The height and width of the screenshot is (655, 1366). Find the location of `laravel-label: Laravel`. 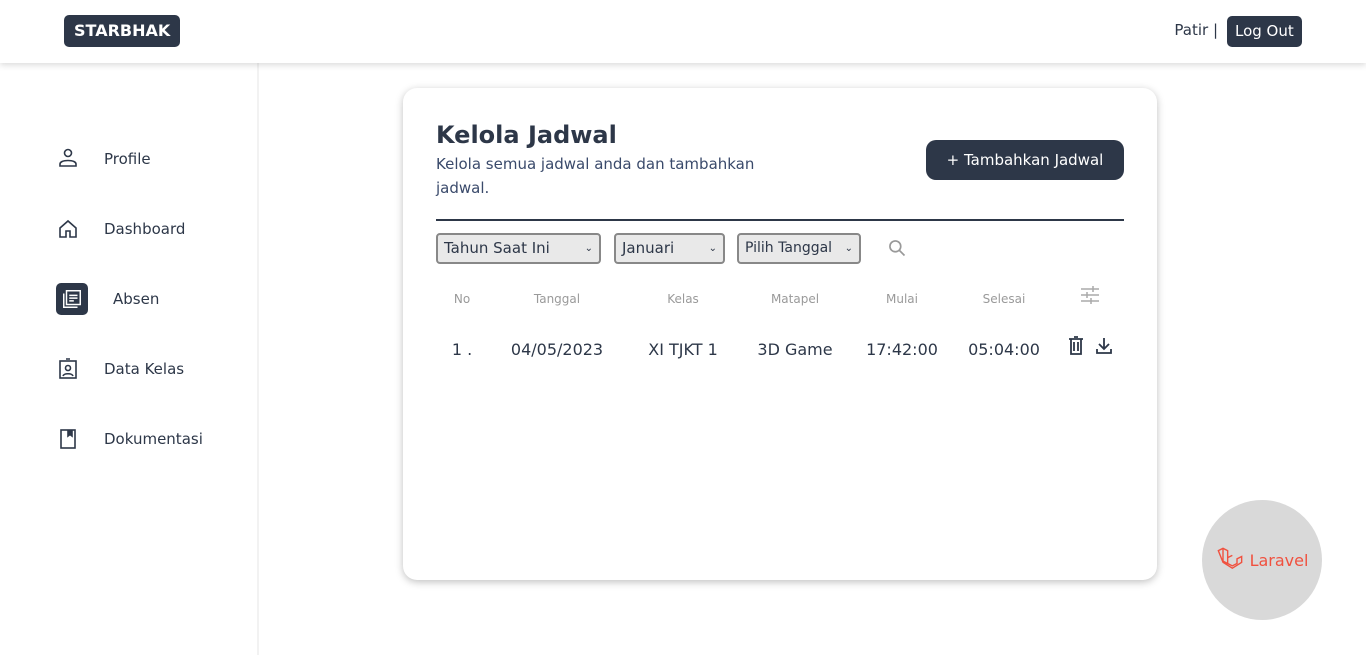

laravel-label: Laravel is located at coordinates (1279, 560).